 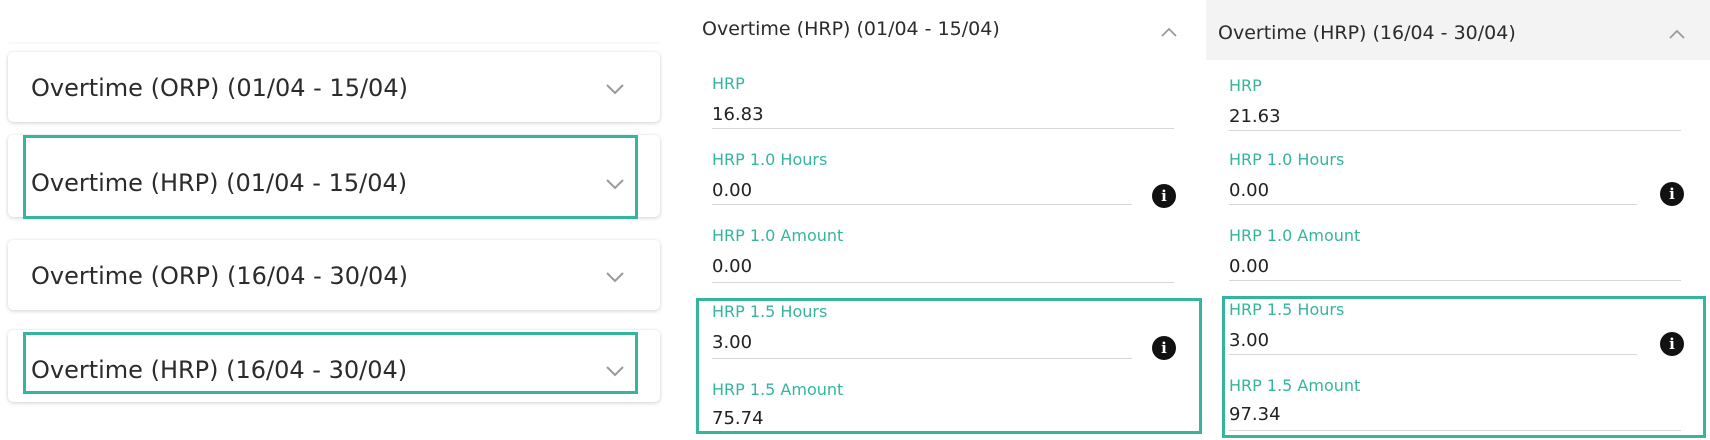 I want to click on panel-title: Overtime (HRP) (01/04 - 15/04), so click(x=851, y=29).